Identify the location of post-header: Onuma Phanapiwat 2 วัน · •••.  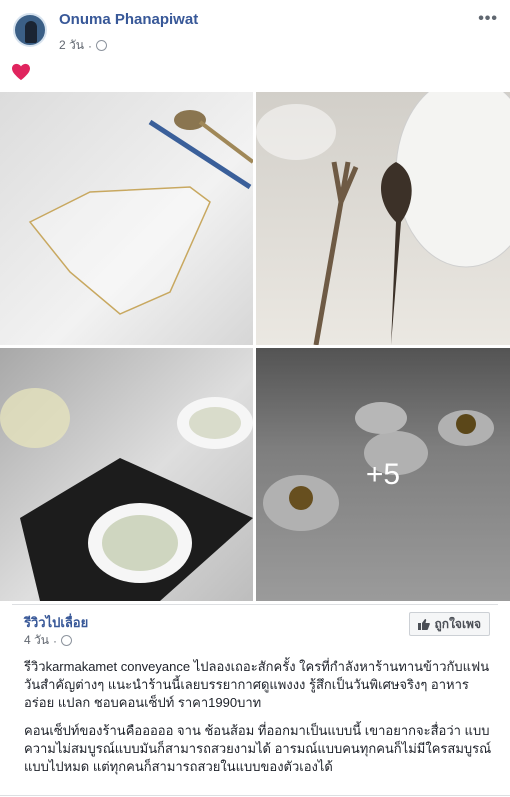
(255, 30).